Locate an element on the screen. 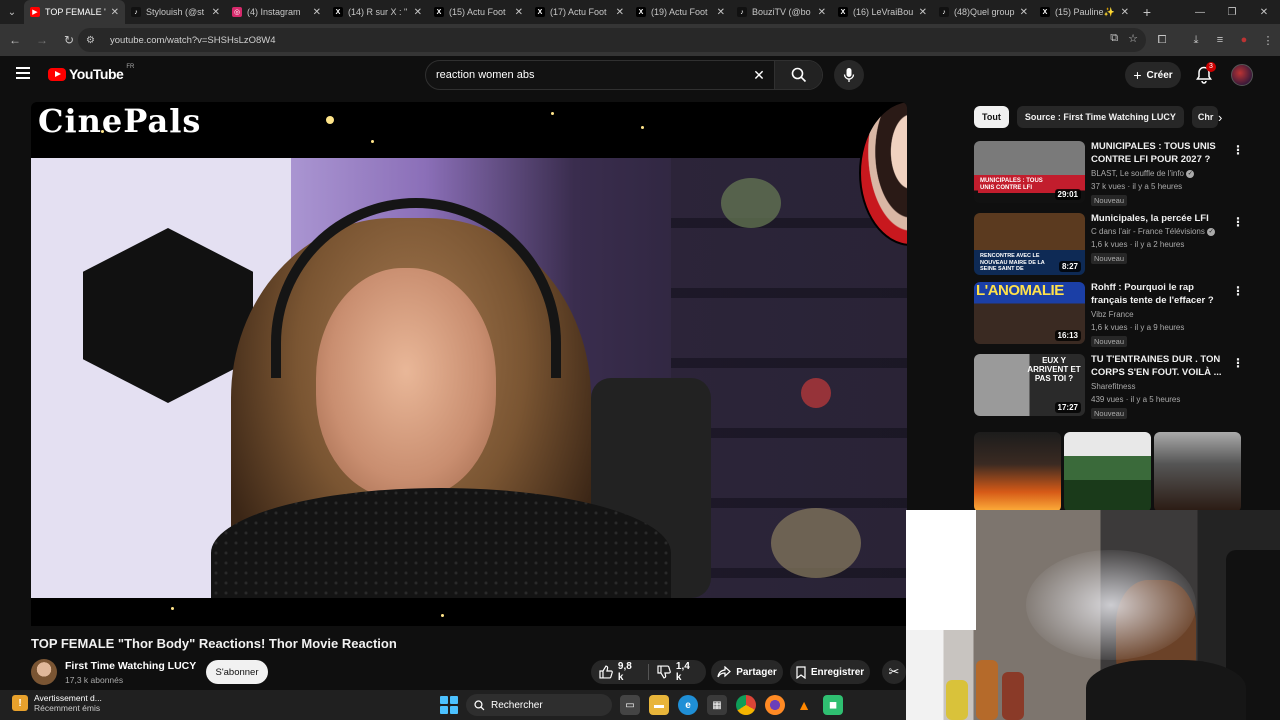 Image resolution: width=1280 pixels, height=720 pixels. recommendation-channel: Sharefitness is located at coordinates (1113, 386).